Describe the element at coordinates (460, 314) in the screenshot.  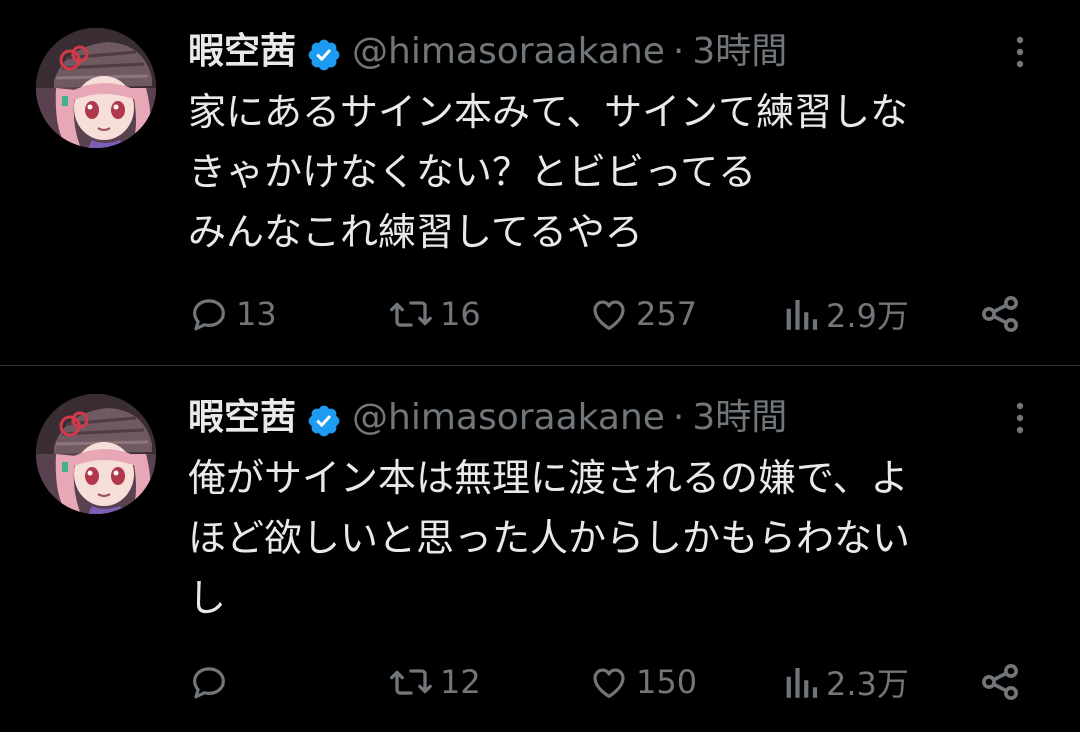
I see `retweet-count: 16` at that location.